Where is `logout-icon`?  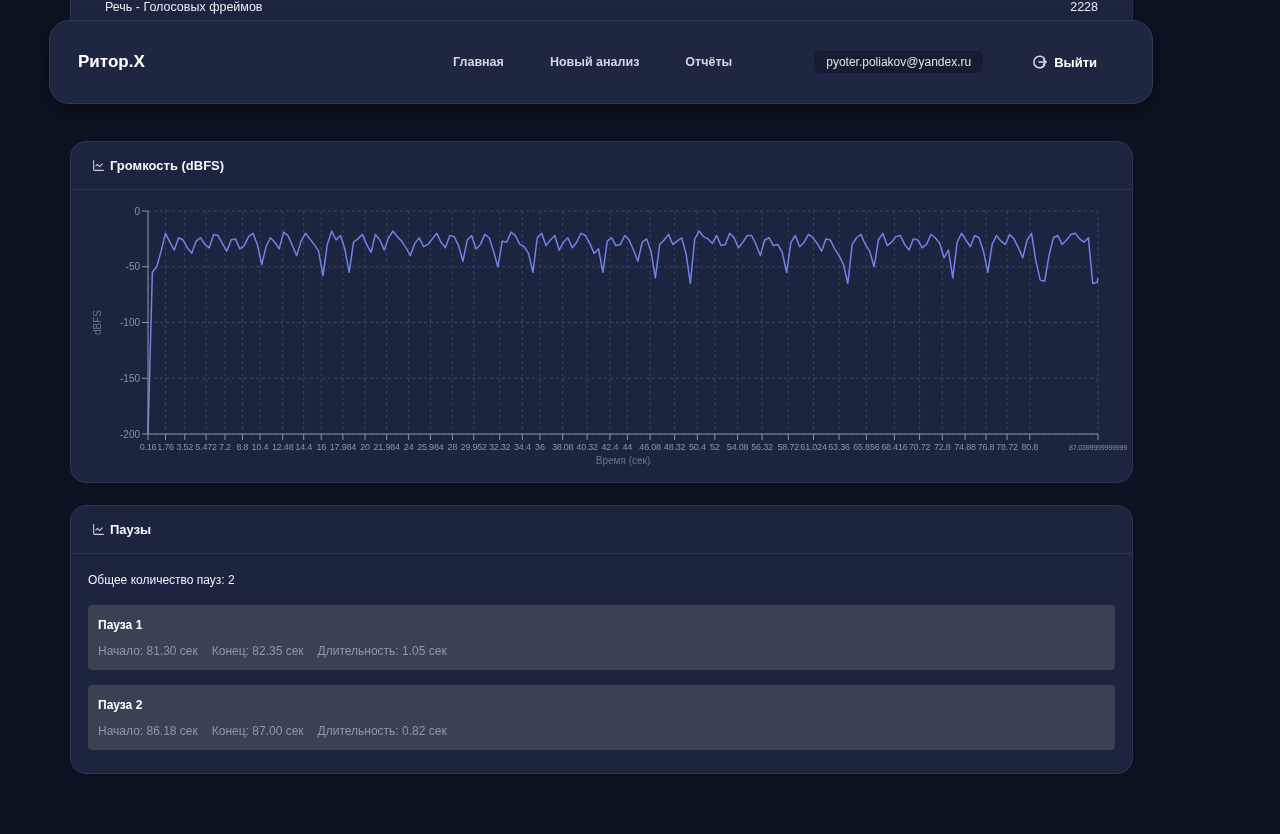 logout-icon is located at coordinates (1040, 62).